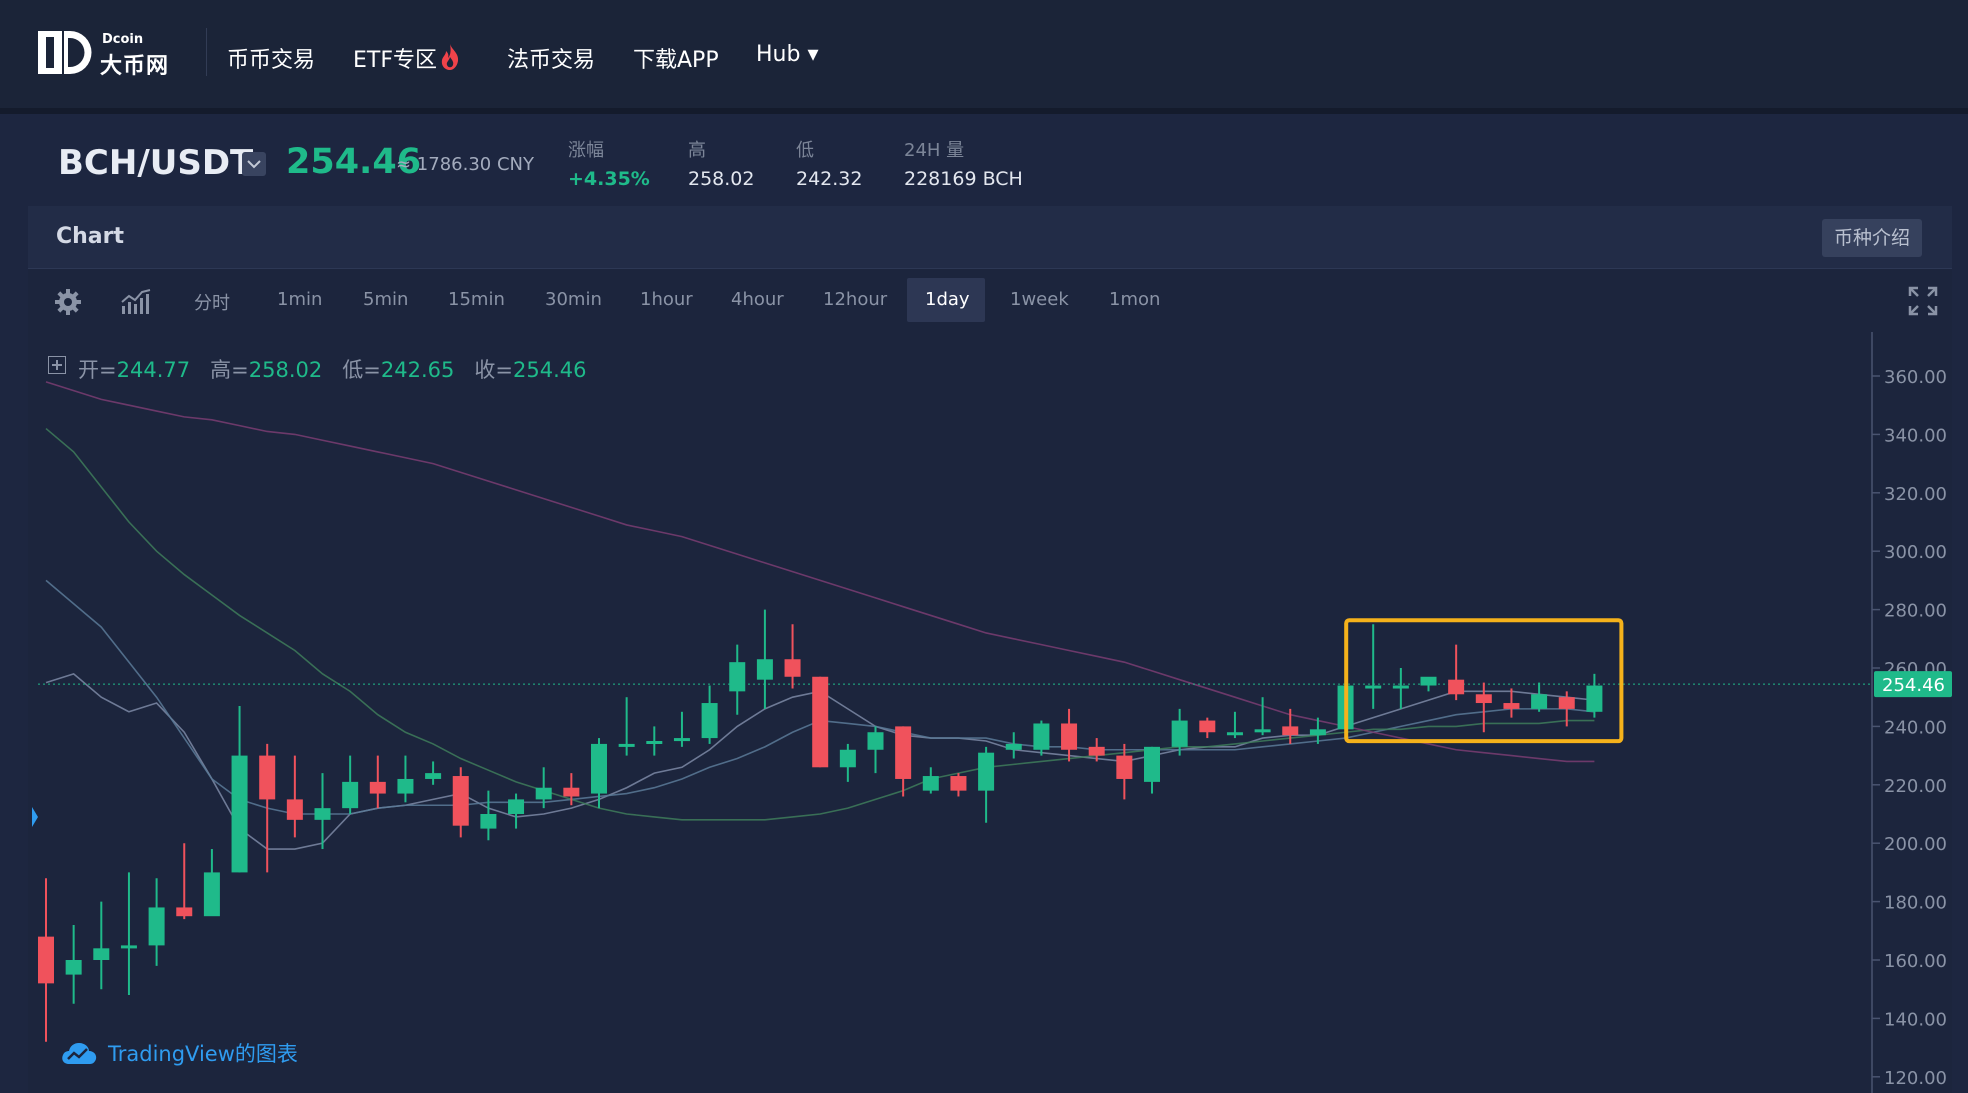 This screenshot has height=1093, width=1968. I want to click on last-price-badge-label: 254.46, so click(1913, 685).